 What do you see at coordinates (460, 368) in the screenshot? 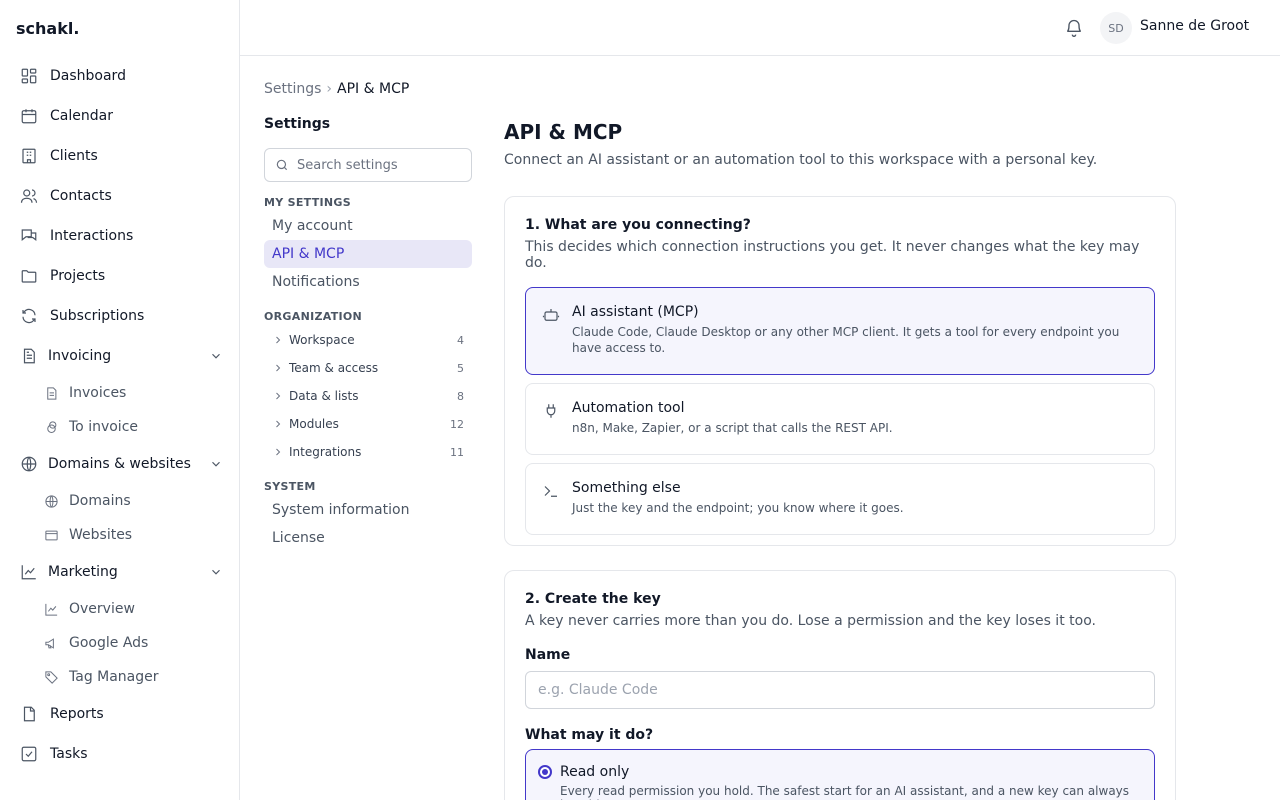
I see `settings-group-count: 5` at bounding box center [460, 368].